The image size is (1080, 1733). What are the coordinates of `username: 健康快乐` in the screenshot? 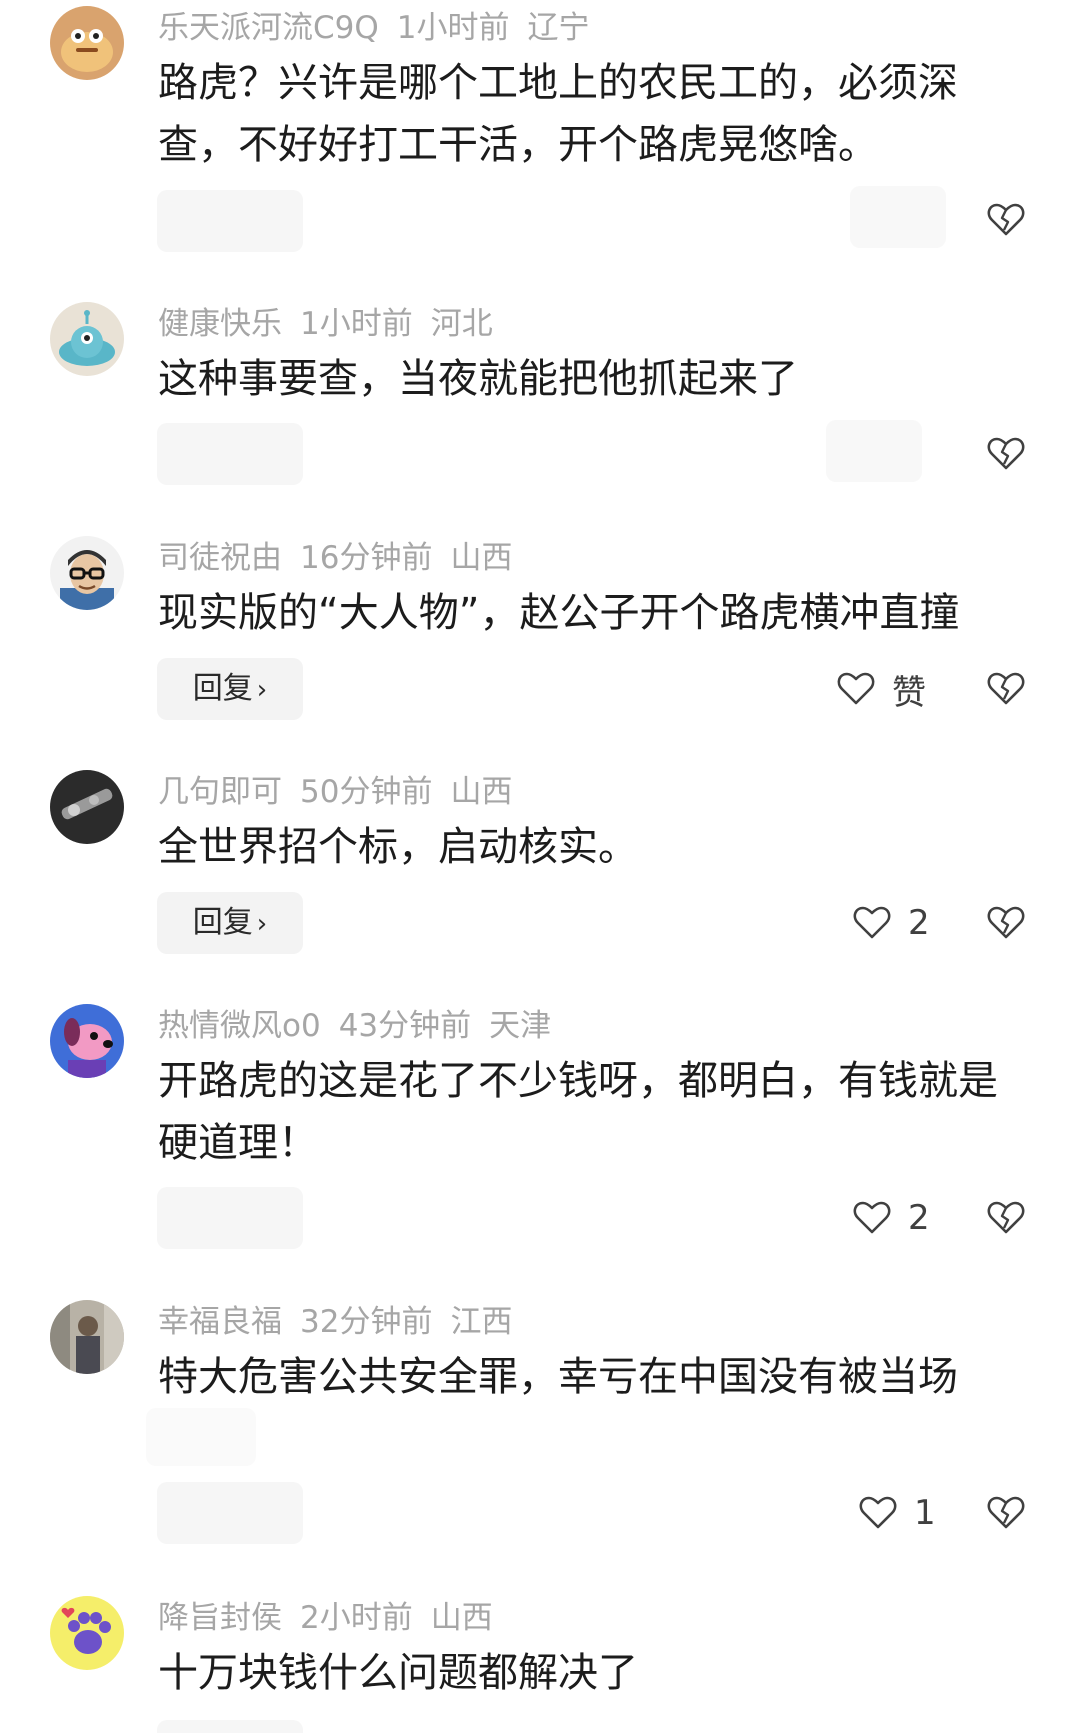 It's located at (220, 324).